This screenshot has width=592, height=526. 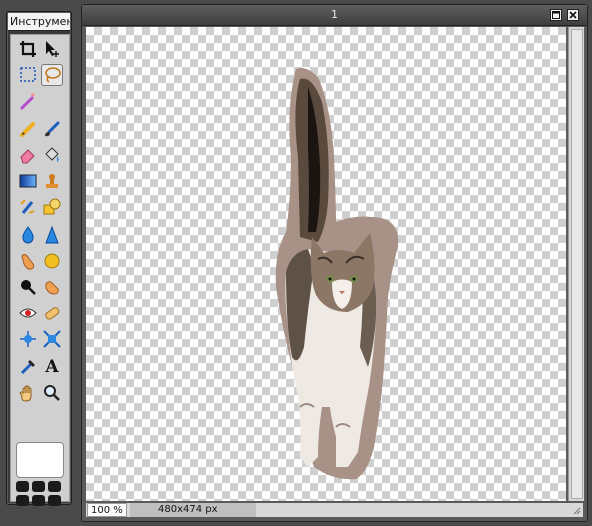 I want to click on magnifier-icon, so click(x=52, y=393).